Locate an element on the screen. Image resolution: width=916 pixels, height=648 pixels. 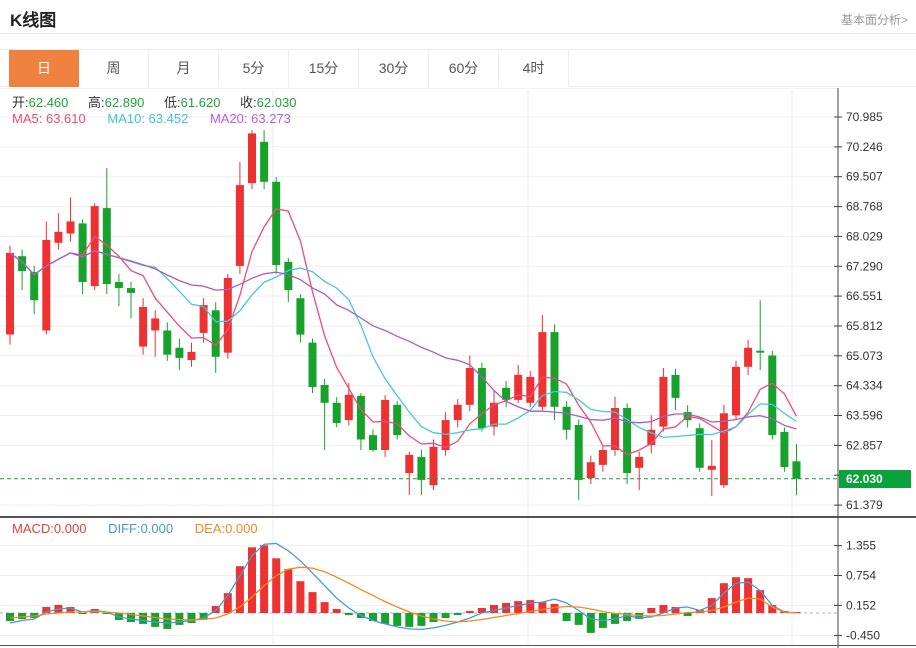
dea-label: DEA: is located at coordinates (210, 528).